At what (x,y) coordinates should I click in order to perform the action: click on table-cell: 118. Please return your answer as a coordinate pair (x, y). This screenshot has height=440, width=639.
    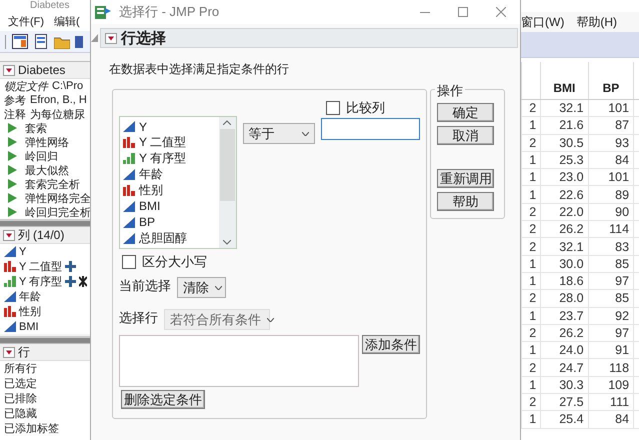
    Looking at the image, I should click on (611, 367).